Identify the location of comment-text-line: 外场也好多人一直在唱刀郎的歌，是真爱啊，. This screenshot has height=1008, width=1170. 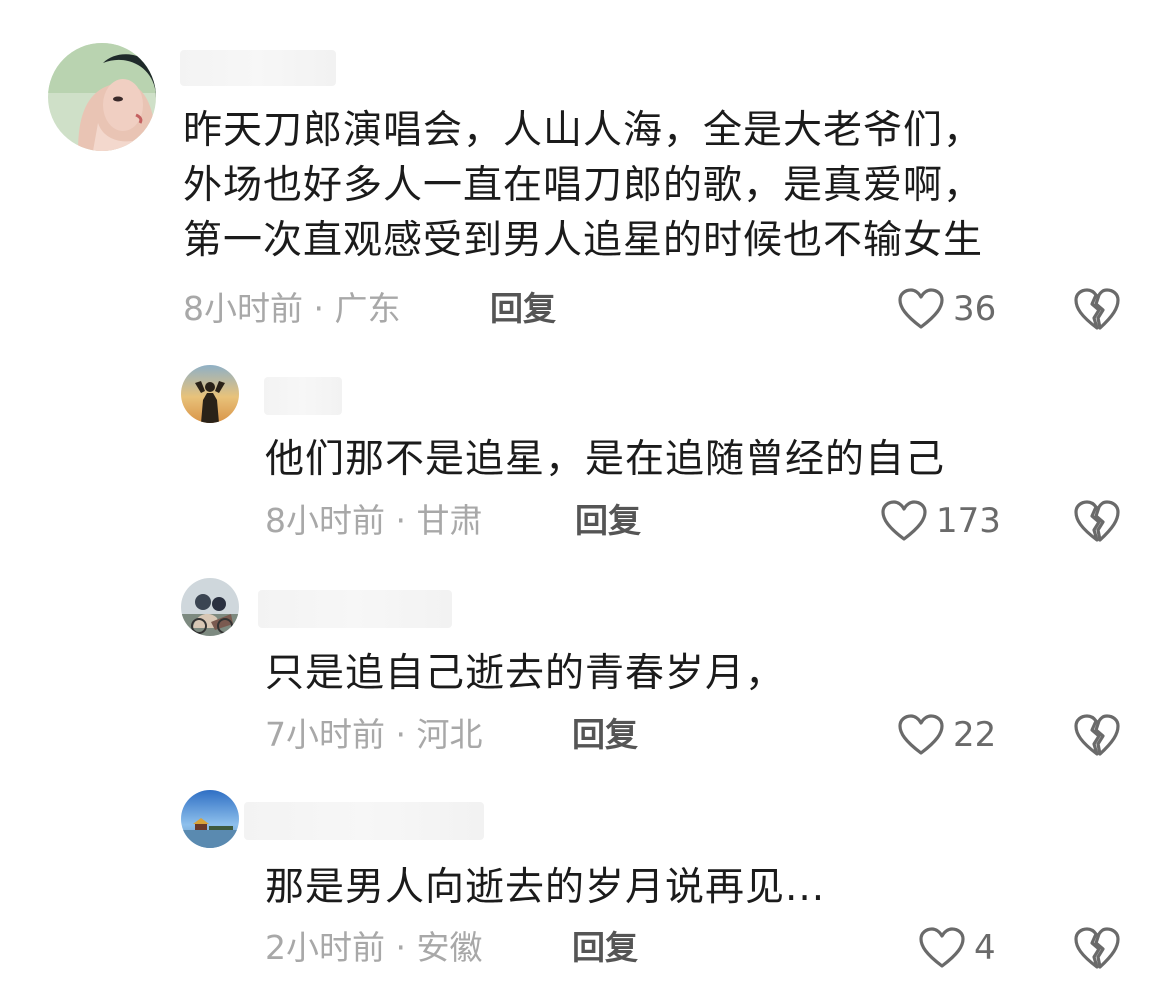
(583, 185).